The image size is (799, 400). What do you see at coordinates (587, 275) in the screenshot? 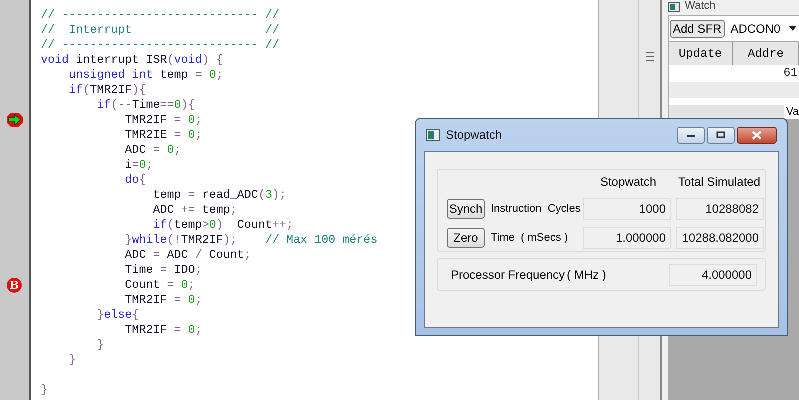
I see `unit-label: ( MHz )` at bounding box center [587, 275].